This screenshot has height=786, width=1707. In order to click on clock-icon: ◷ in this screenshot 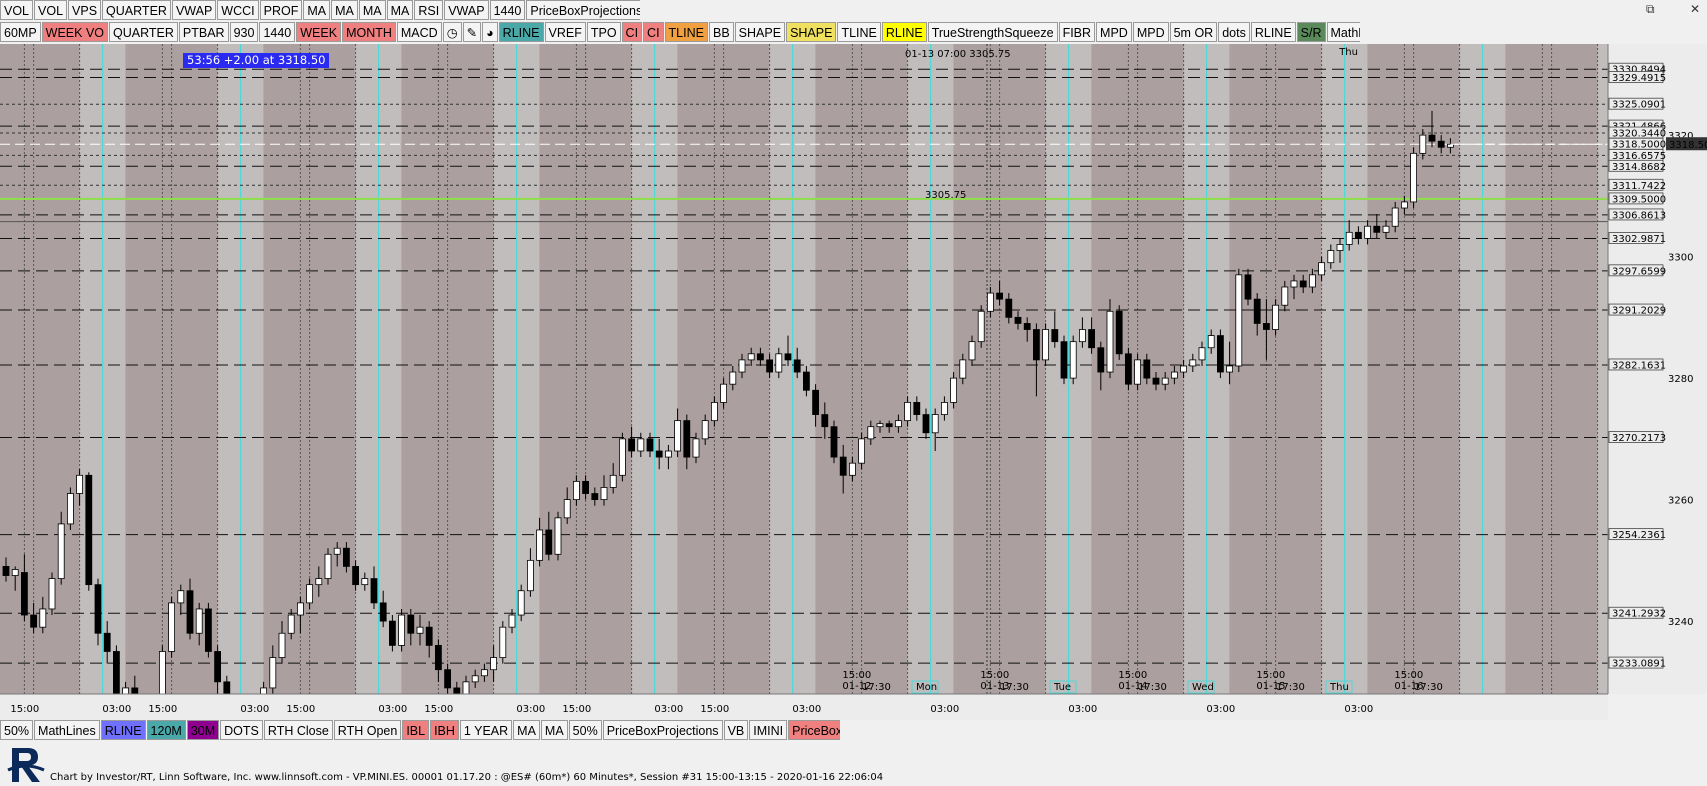, I will do `click(452, 32)`.